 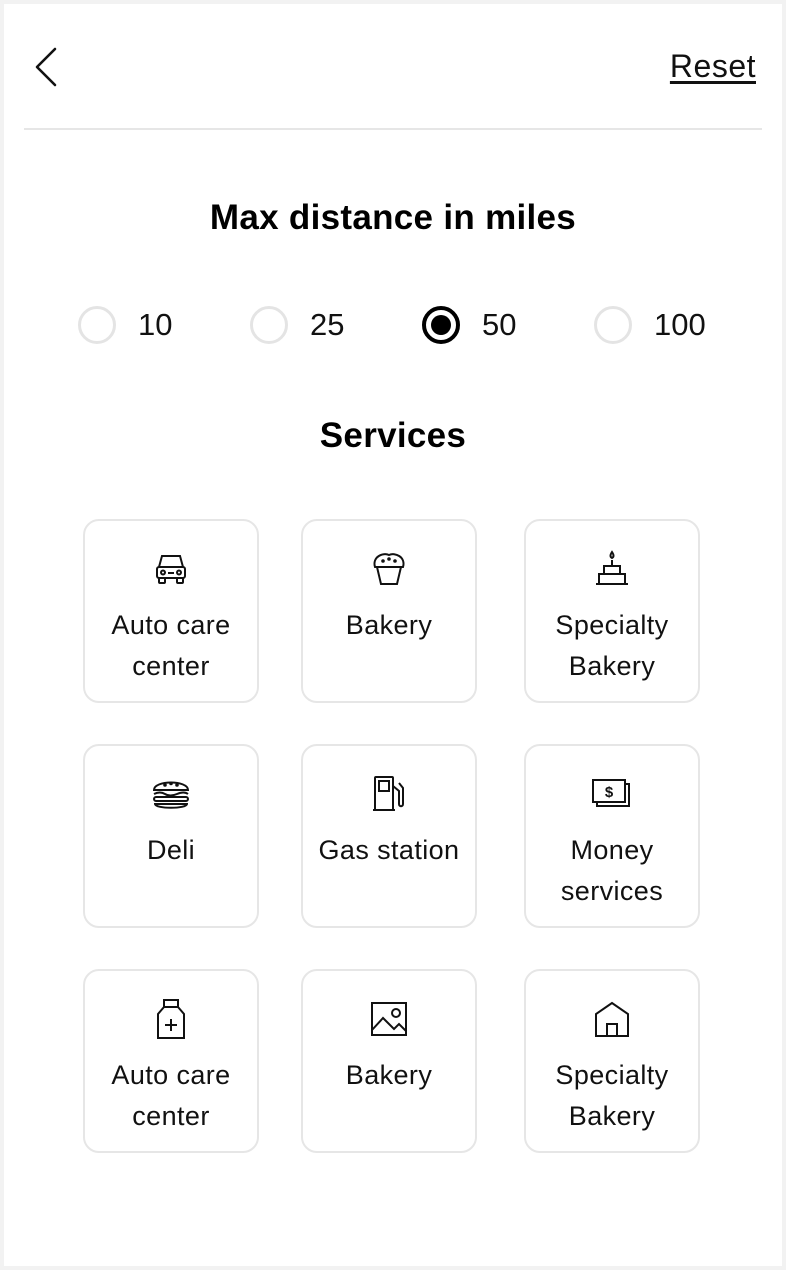 I want to click on top-bar: Reset, so click(x=393, y=67).